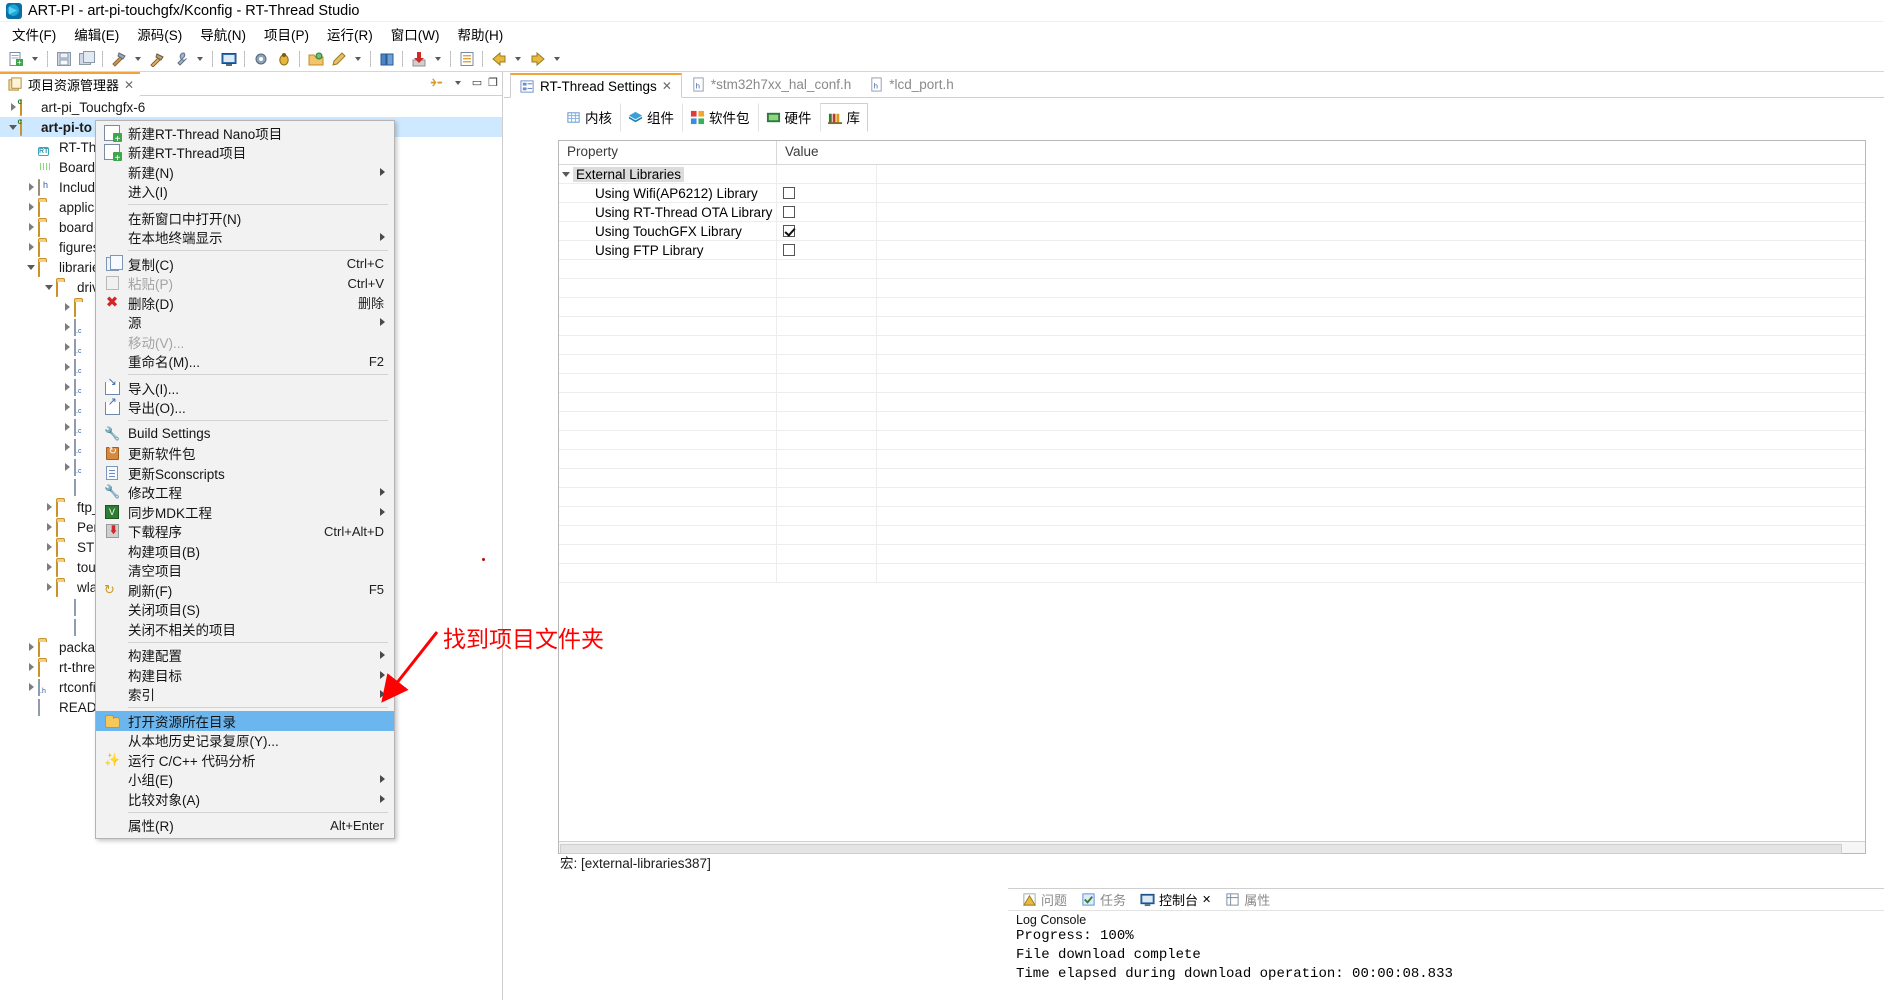  I want to click on tab-project-explorer: 项目资源管理器 ✕, so click(70, 83).